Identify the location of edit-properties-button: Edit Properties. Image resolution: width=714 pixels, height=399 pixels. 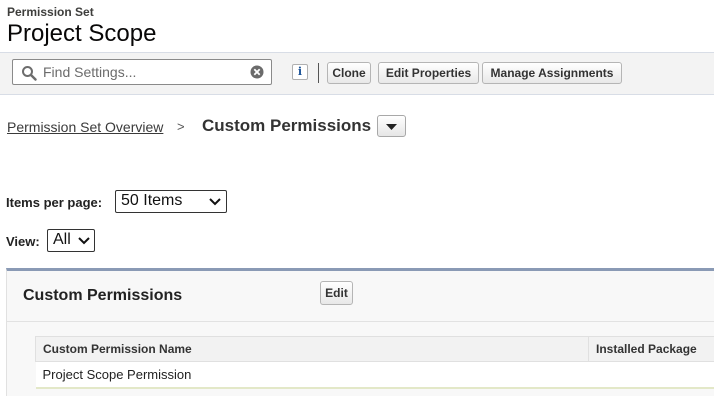
(428, 73).